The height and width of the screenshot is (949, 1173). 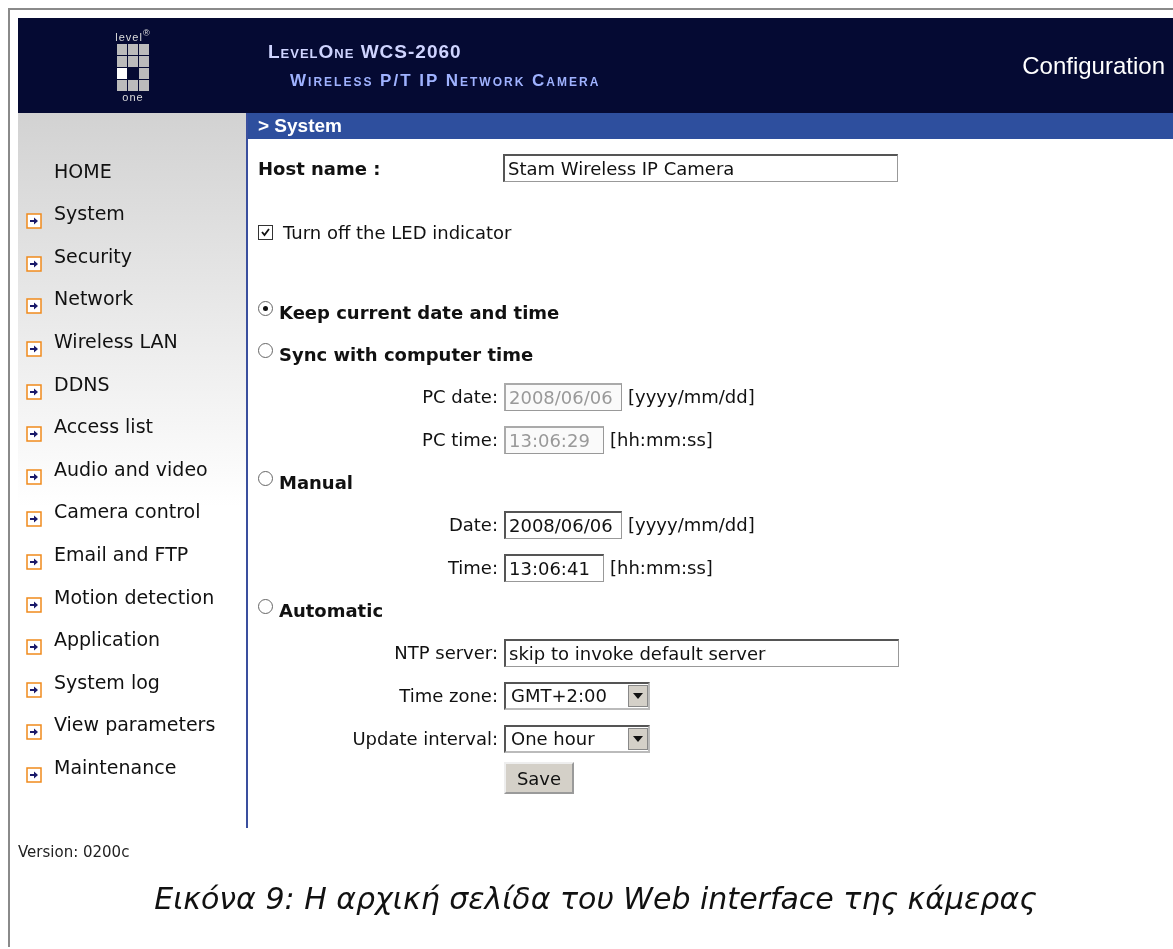 I want to click on led-checkbox, so click(x=265, y=232).